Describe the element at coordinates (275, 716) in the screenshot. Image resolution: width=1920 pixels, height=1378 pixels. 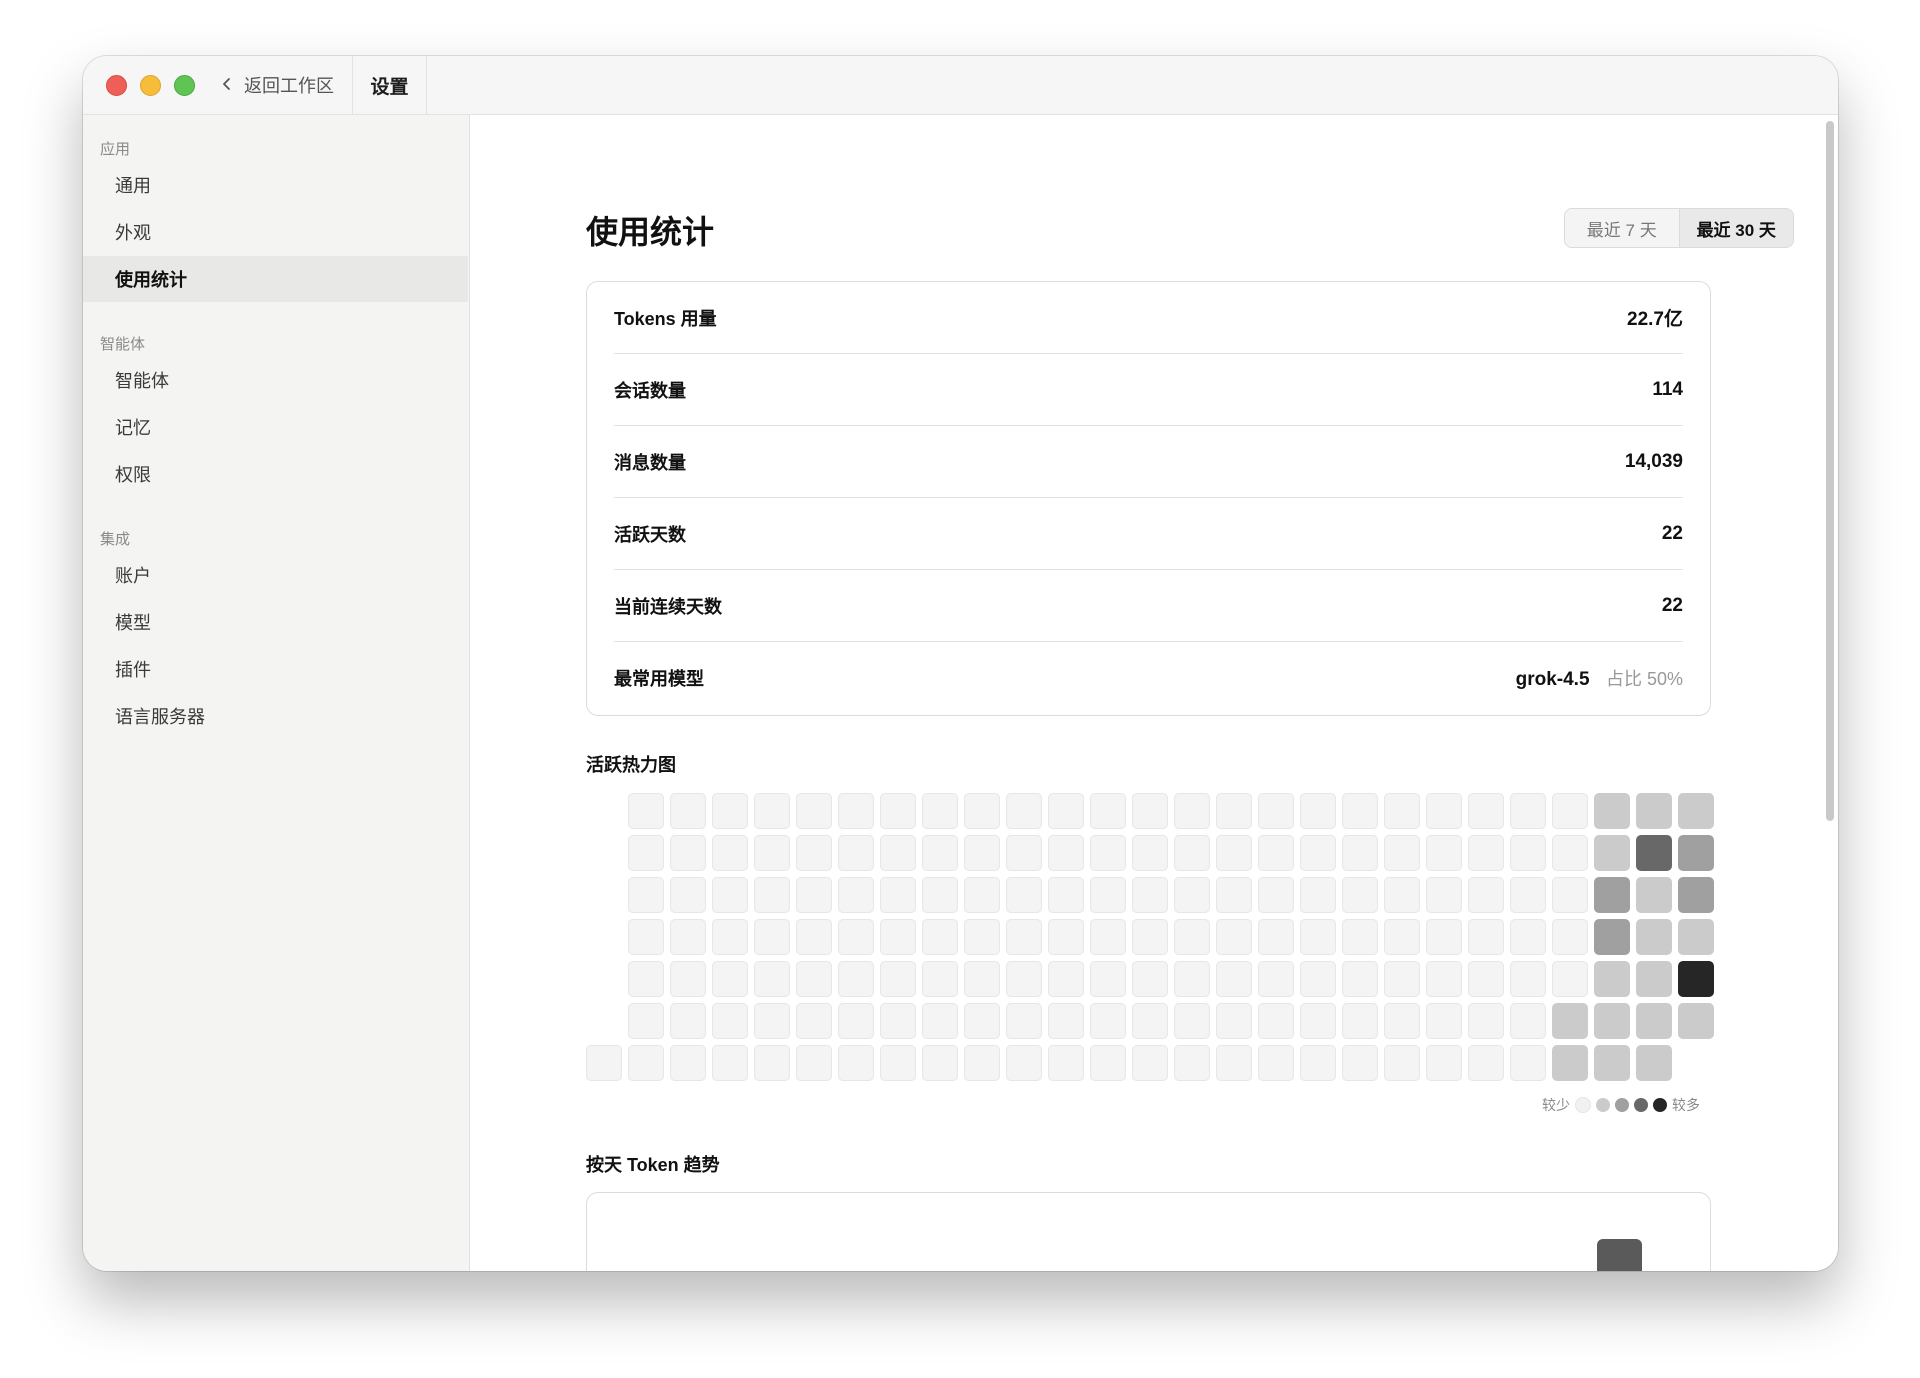
I see `sidebar-item-language-servers: 语言服务器` at that location.